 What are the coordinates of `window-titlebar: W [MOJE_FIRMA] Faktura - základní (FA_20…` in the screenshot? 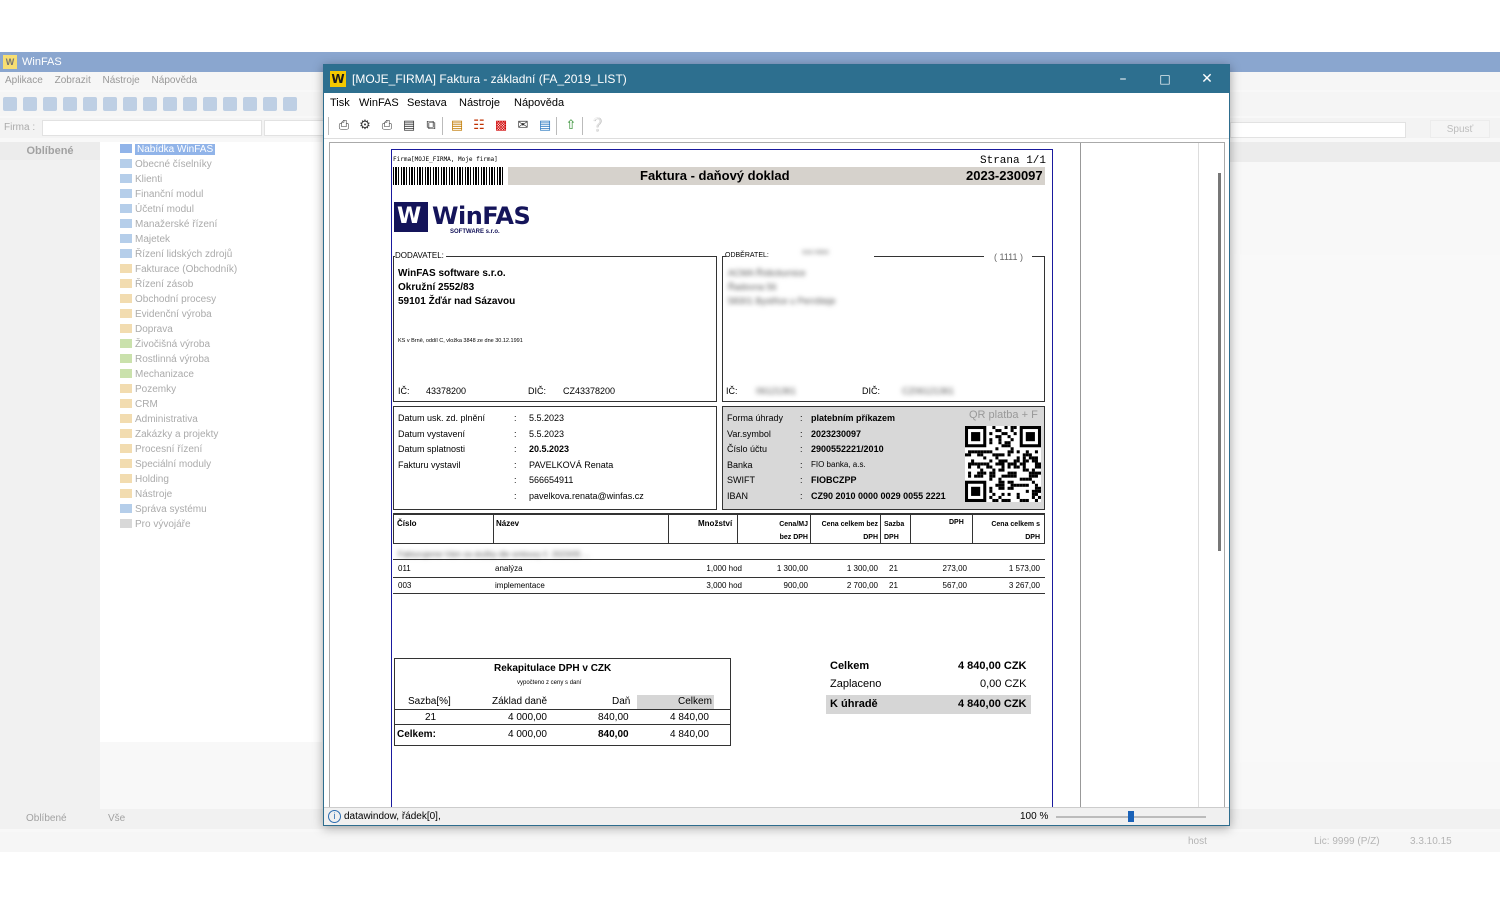 It's located at (776, 79).